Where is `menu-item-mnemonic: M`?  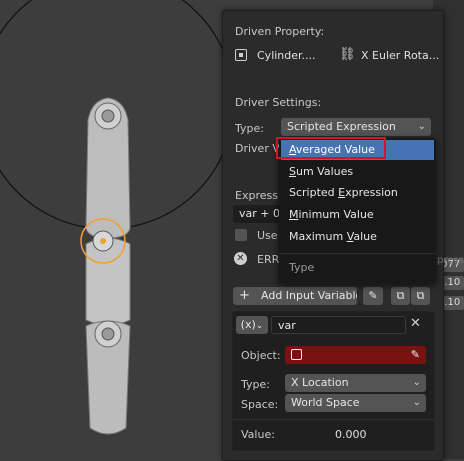
menu-item-mnemonic: M is located at coordinates (294, 214).